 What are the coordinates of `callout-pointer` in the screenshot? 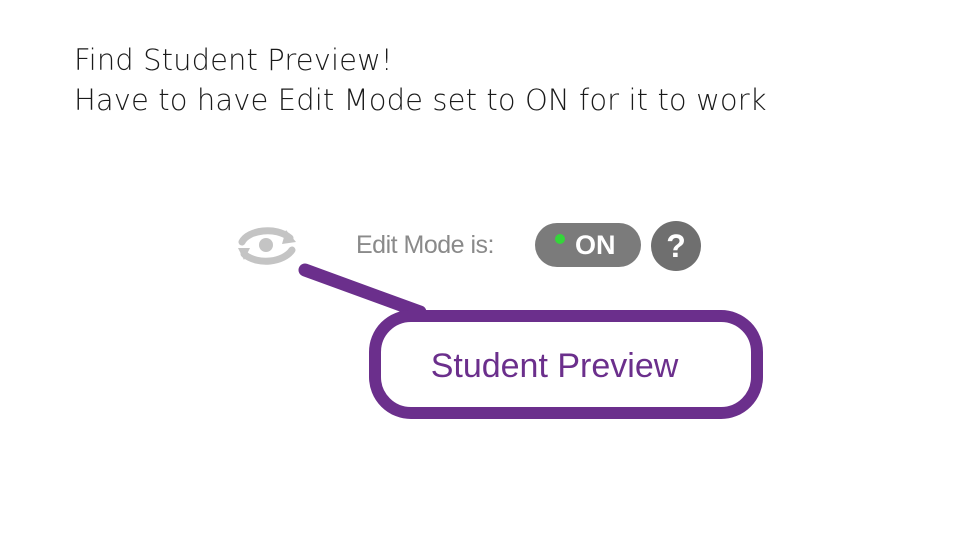 It's located at (530, 341).